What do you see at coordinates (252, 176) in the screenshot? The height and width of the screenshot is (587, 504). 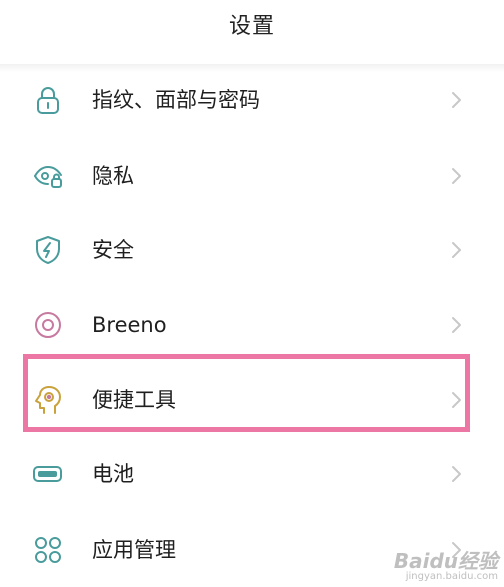 I see `settings-item-privacy: 隐私` at bounding box center [252, 176].